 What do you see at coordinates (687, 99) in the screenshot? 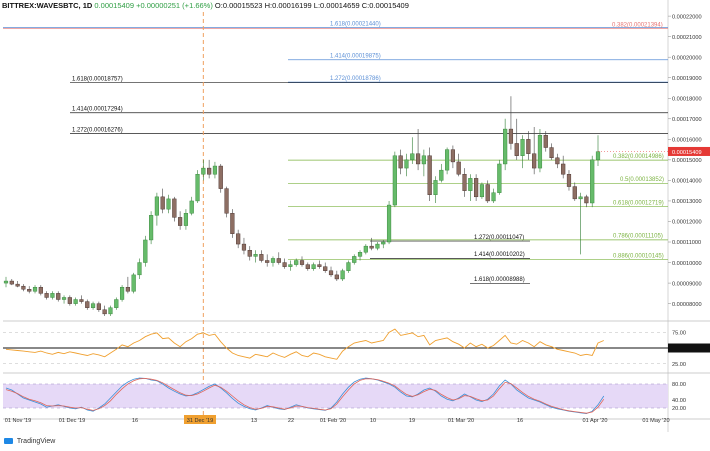
I see `price-tick-label: 0.00018000` at bounding box center [687, 99].